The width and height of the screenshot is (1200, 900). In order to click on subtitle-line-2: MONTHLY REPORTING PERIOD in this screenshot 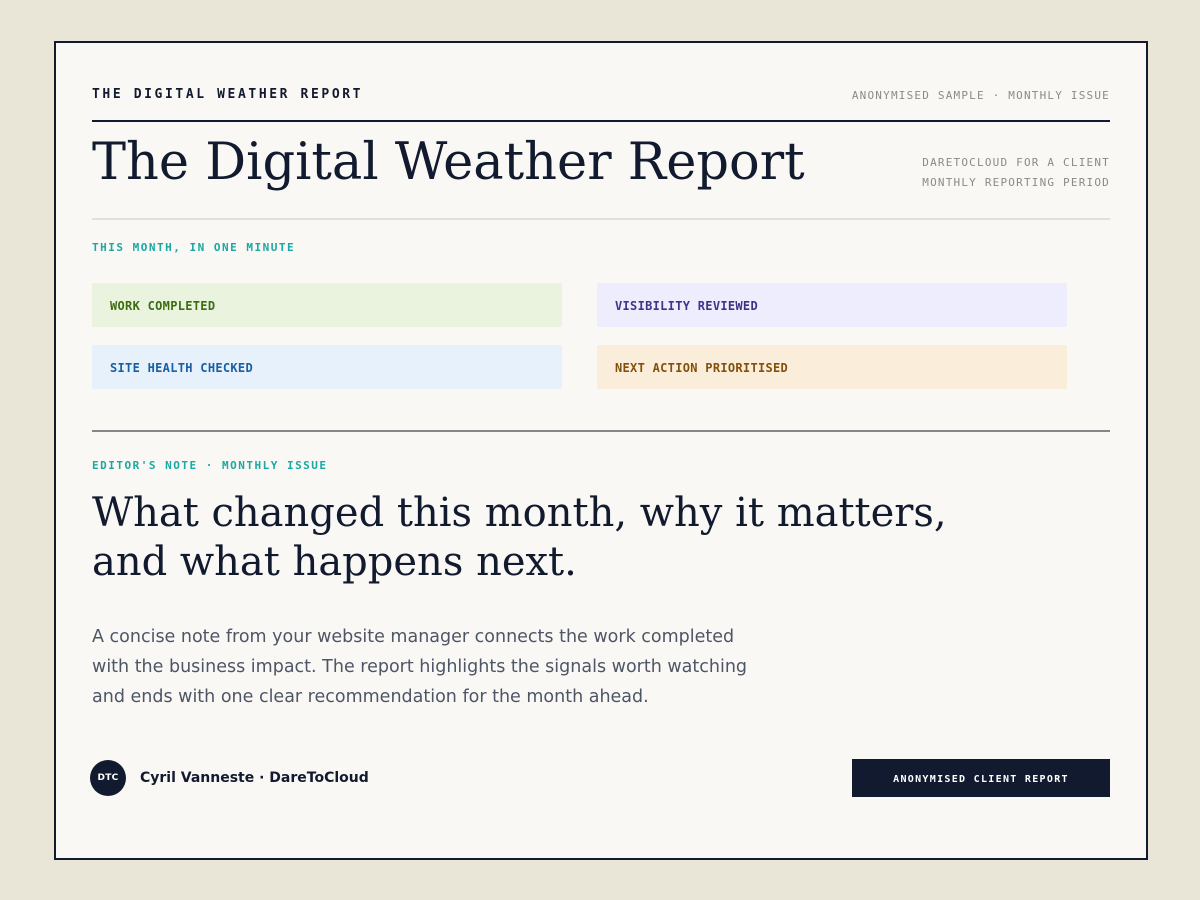, I will do `click(1016, 182)`.